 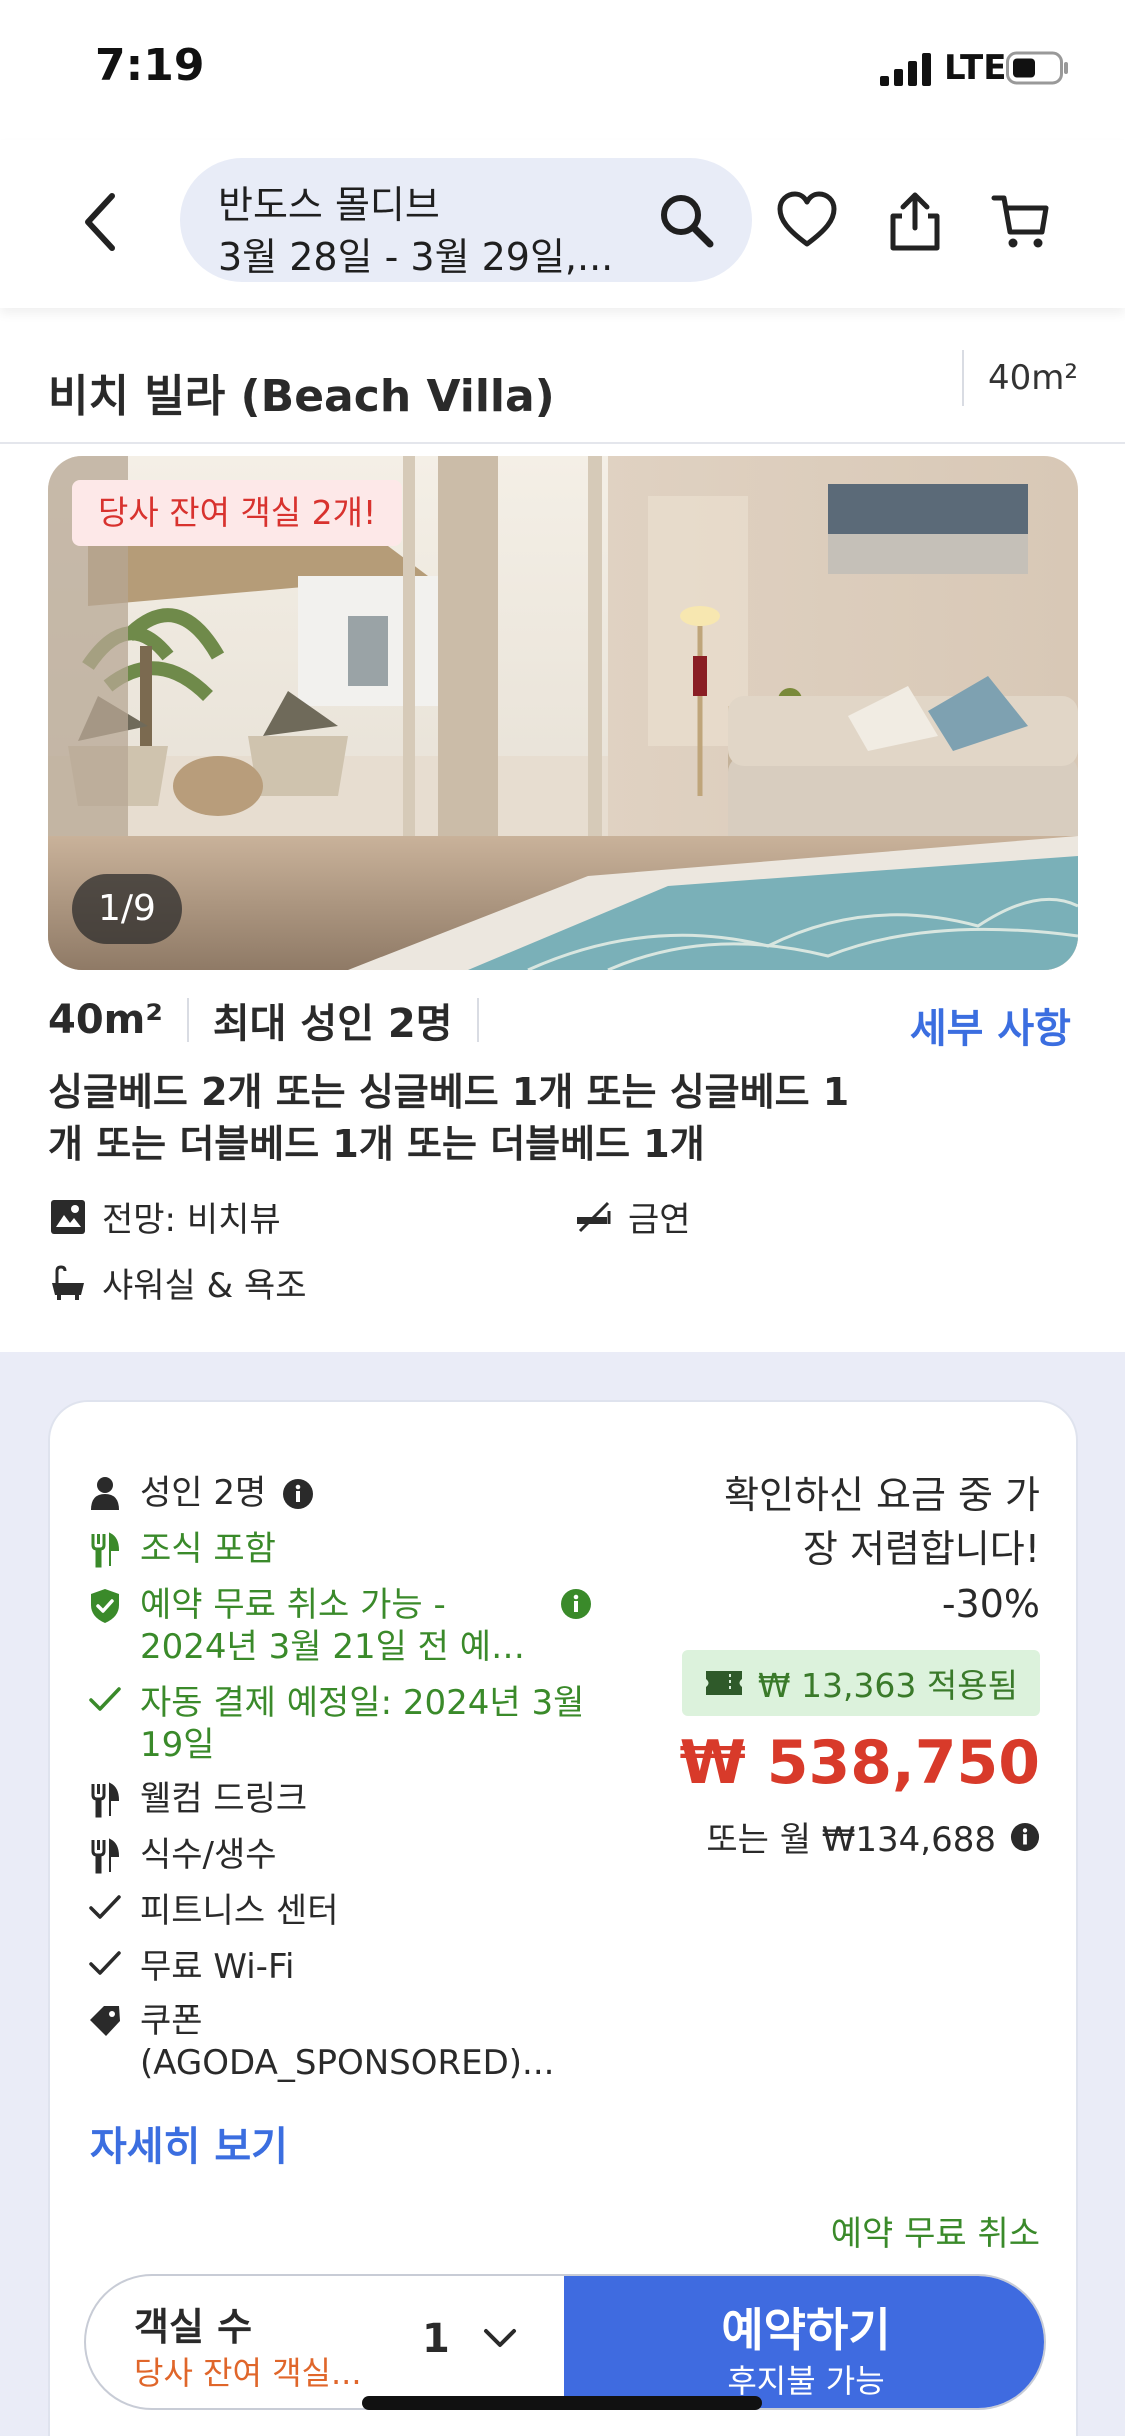 I want to click on amenity-view-text: 전망: 비치뷰, so click(x=191, y=1220).